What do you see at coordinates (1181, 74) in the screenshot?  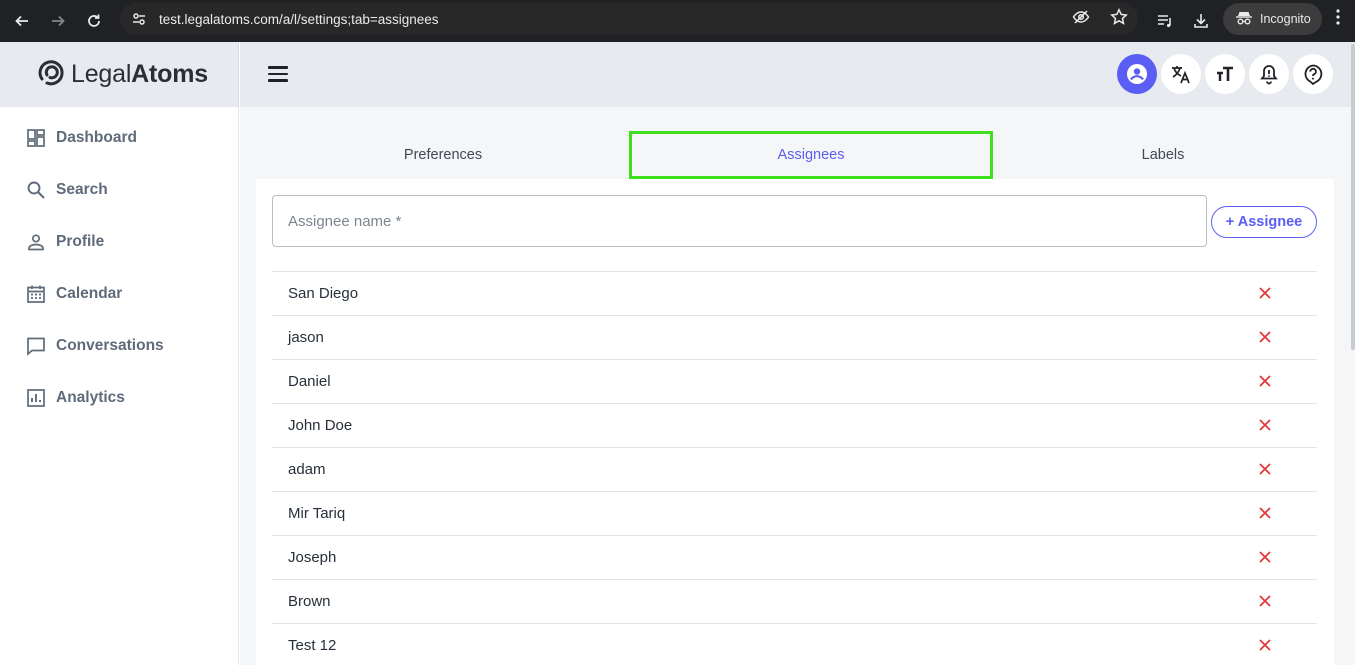 I see `translate-icon` at bounding box center [1181, 74].